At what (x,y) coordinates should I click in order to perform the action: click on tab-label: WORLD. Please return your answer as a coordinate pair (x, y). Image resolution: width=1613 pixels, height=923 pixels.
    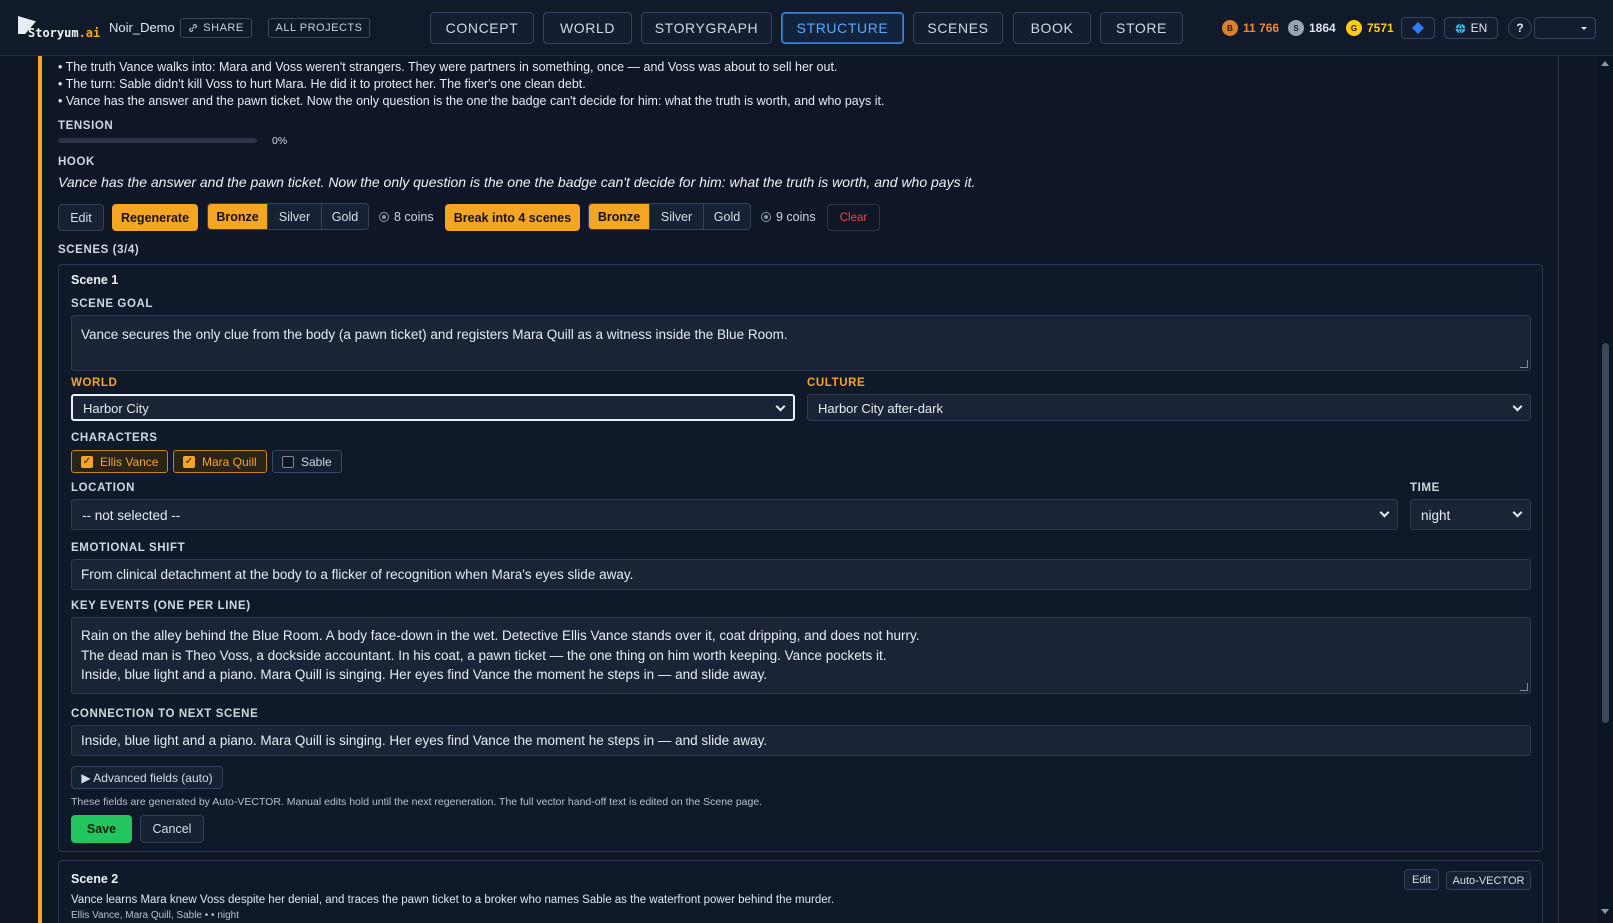
    Looking at the image, I should click on (587, 28).